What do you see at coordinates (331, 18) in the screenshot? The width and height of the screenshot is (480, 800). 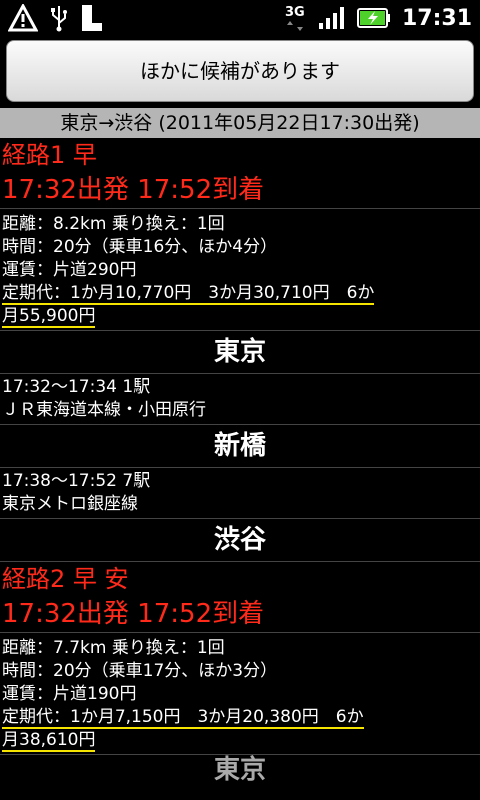 I see `signal-icon` at bounding box center [331, 18].